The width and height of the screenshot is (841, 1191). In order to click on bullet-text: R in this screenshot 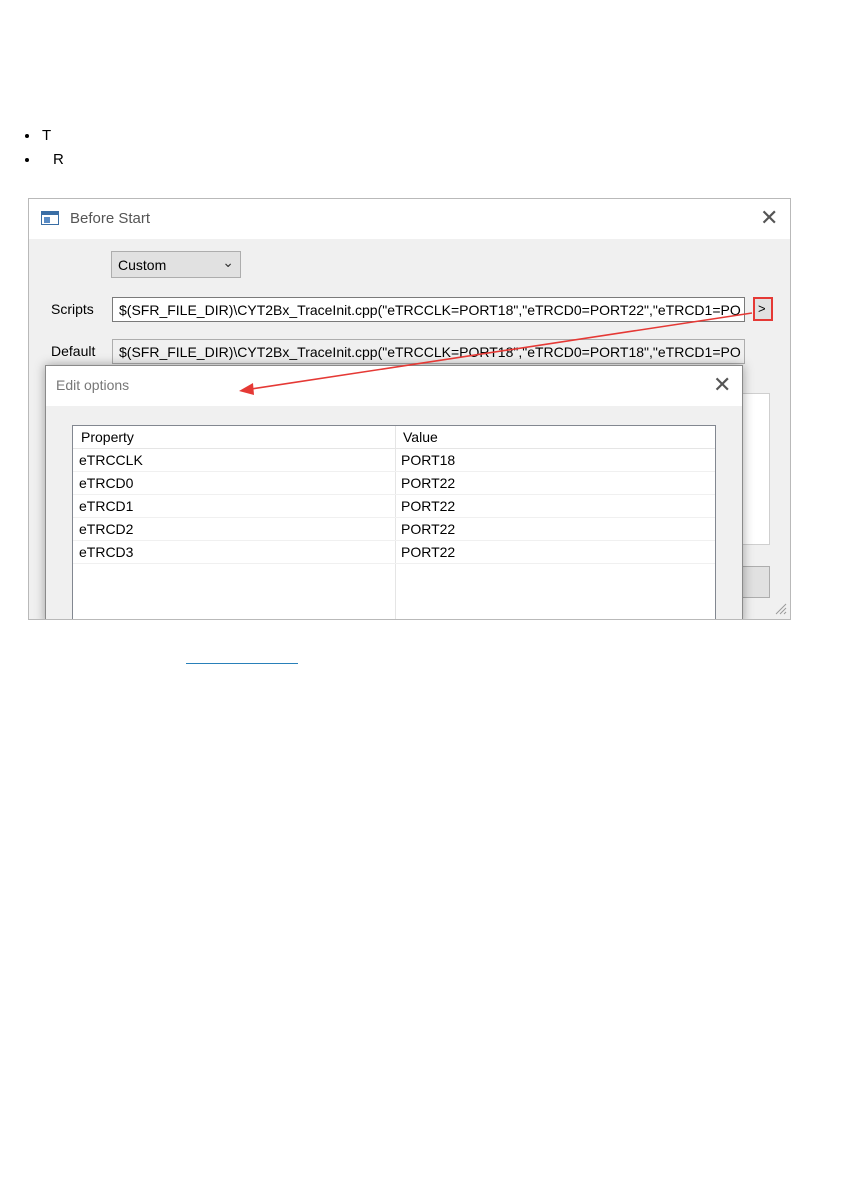, I will do `click(58, 159)`.